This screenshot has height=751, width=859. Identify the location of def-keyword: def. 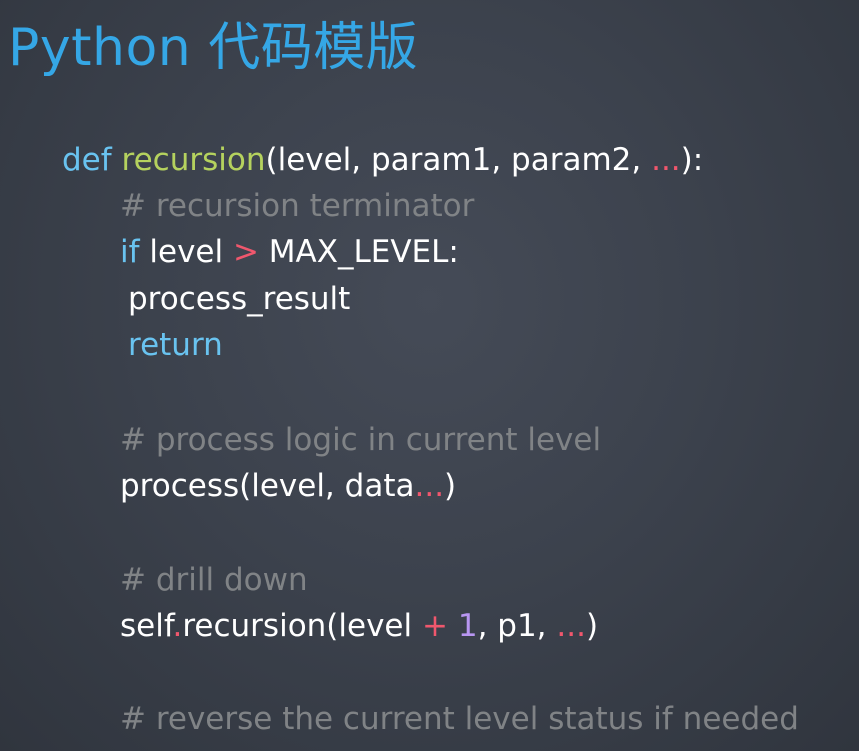
(87, 160).